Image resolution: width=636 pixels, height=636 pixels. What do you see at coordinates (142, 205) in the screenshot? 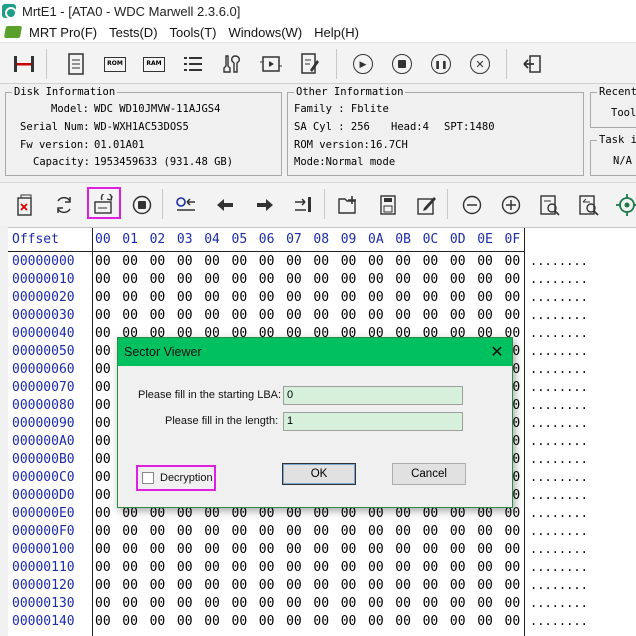
I see `stop-record-icon` at bounding box center [142, 205].